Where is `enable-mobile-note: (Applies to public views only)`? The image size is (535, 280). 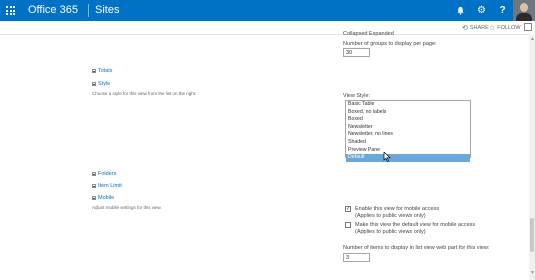 enable-mobile-note: (Applies to public views only) is located at coordinates (390, 216).